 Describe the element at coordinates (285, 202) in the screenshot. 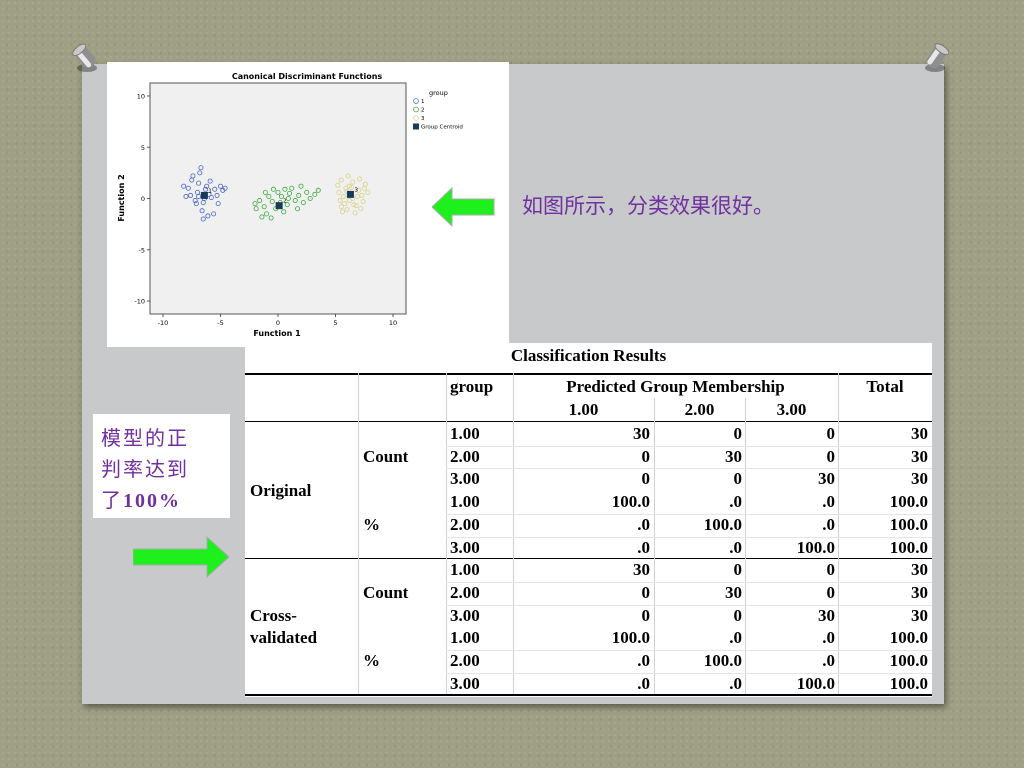

I see `centroid-label: 2` at that location.